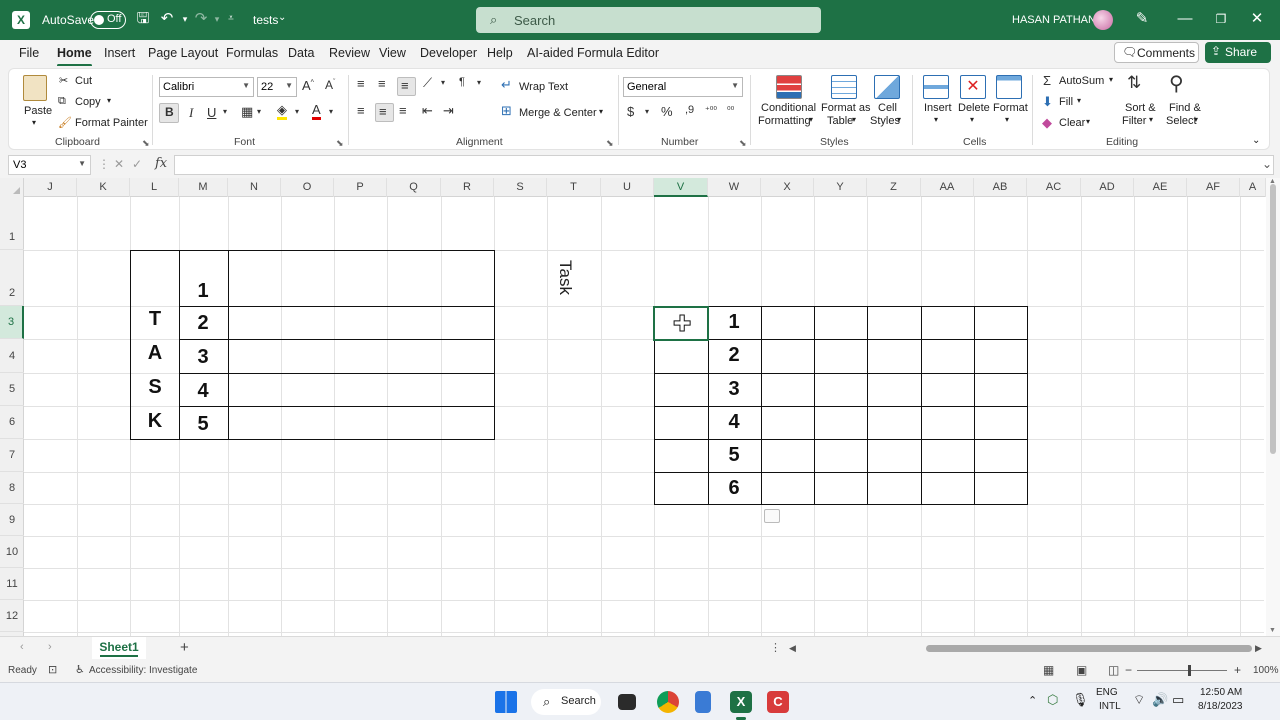 This screenshot has height=720, width=1280. Describe the element at coordinates (1185, 108) in the screenshot. I see `find-select-label-1: Find &` at that location.